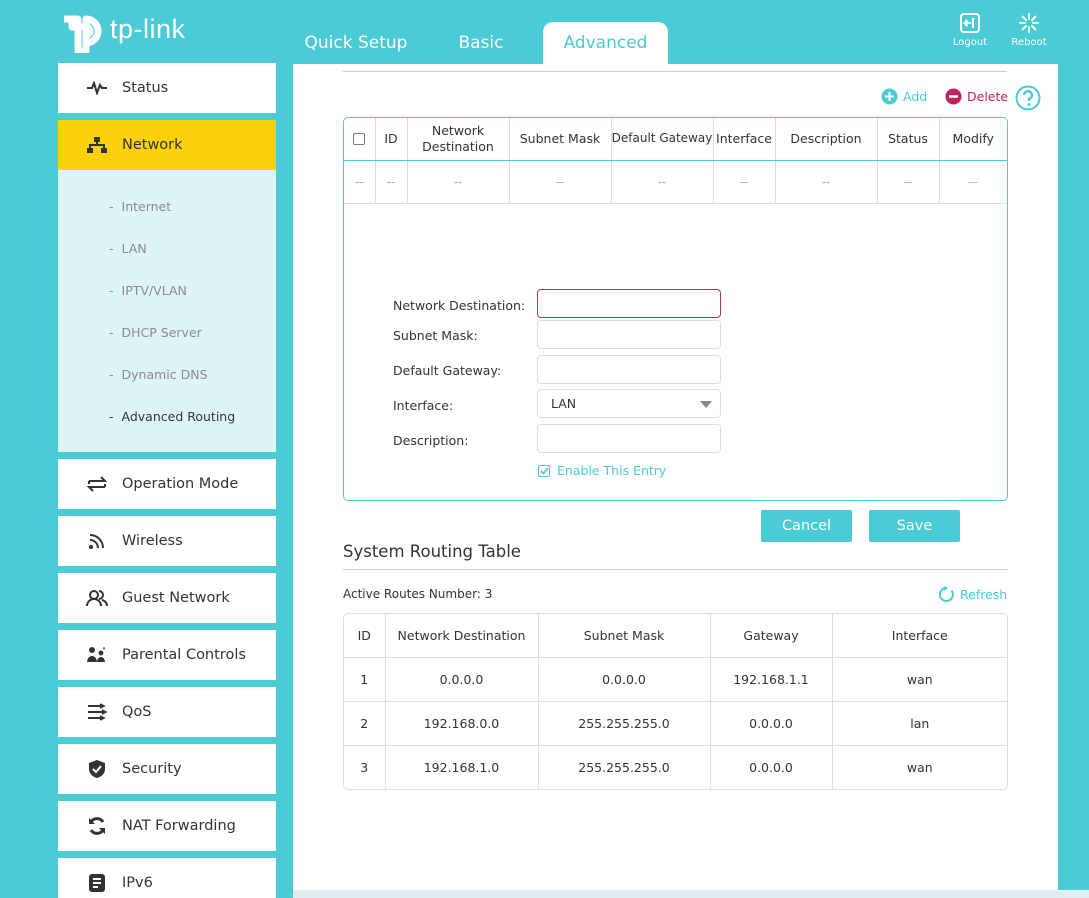  What do you see at coordinates (167, 878) in the screenshot?
I see `sidebar-item-ipv6: IPv6` at bounding box center [167, 878].